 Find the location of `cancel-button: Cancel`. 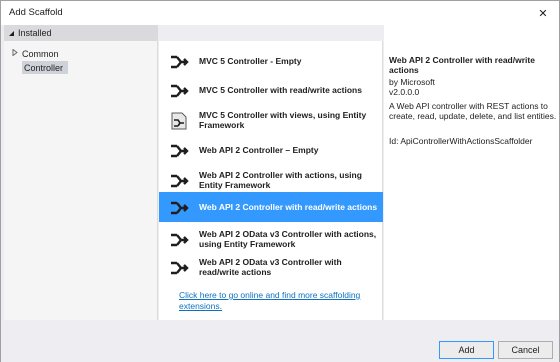

cancel-button: Cancel is located at coordinates (525, 350).